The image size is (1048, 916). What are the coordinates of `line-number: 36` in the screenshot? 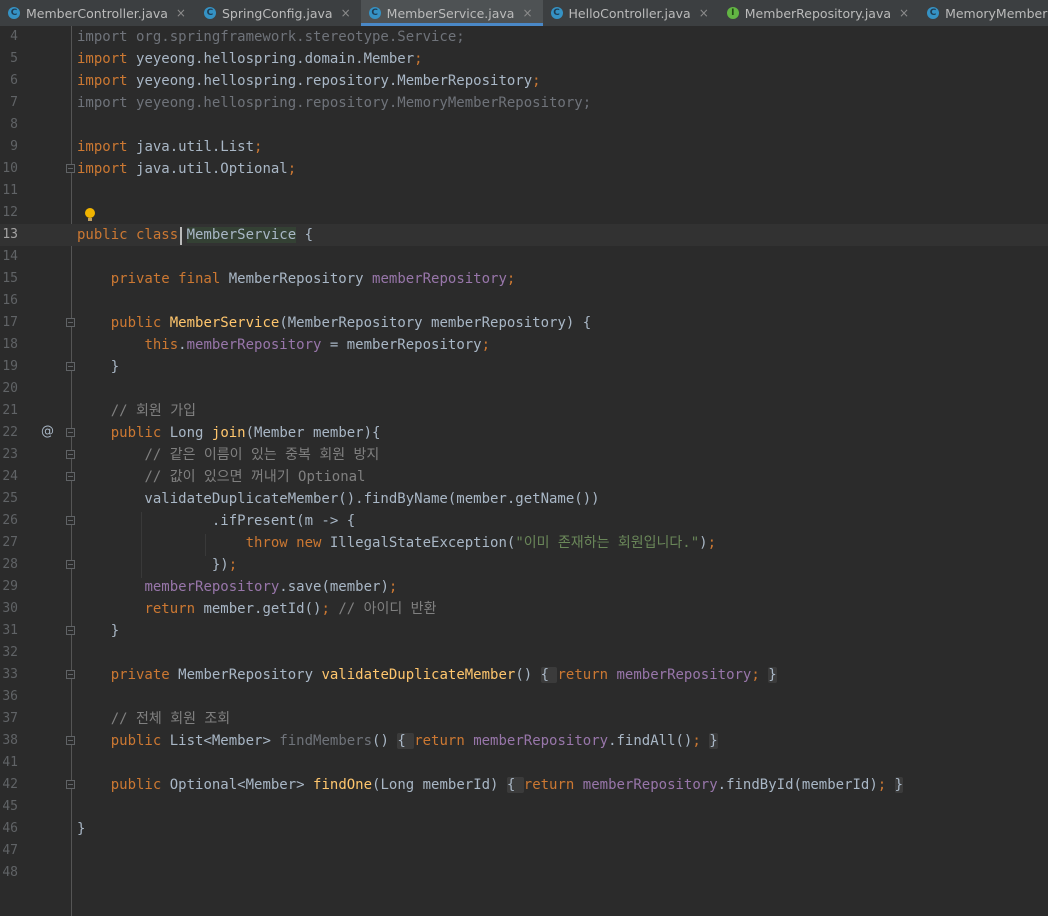 It's located at (10, 696).